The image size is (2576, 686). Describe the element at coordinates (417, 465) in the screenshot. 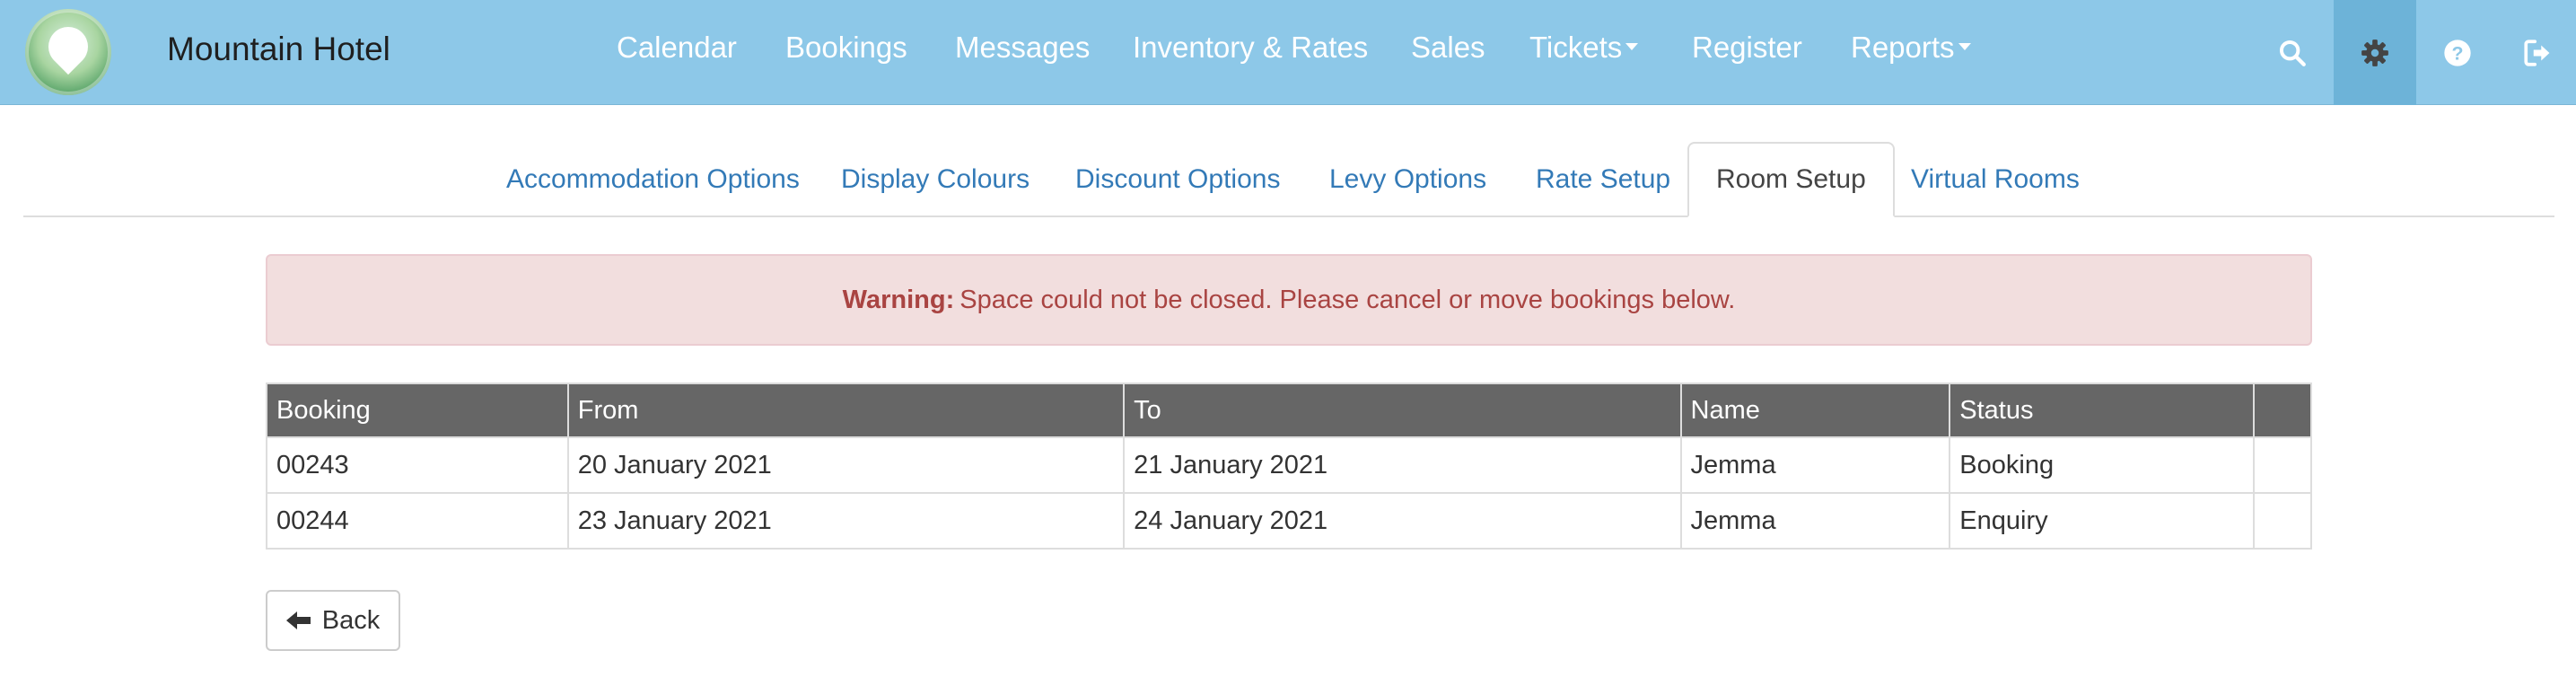

I see `cell-booking: 00243` at that location.